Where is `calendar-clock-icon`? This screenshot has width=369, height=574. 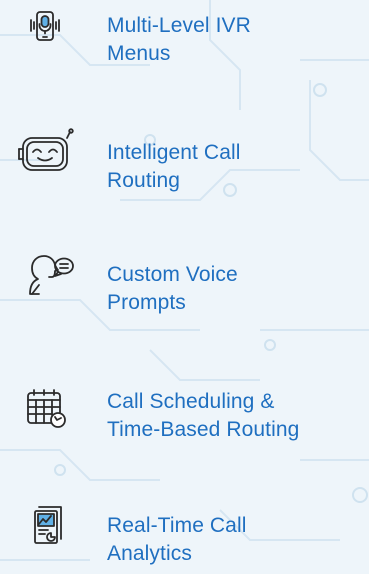 calendar-clock-icon is located at coordinates (46, 409).